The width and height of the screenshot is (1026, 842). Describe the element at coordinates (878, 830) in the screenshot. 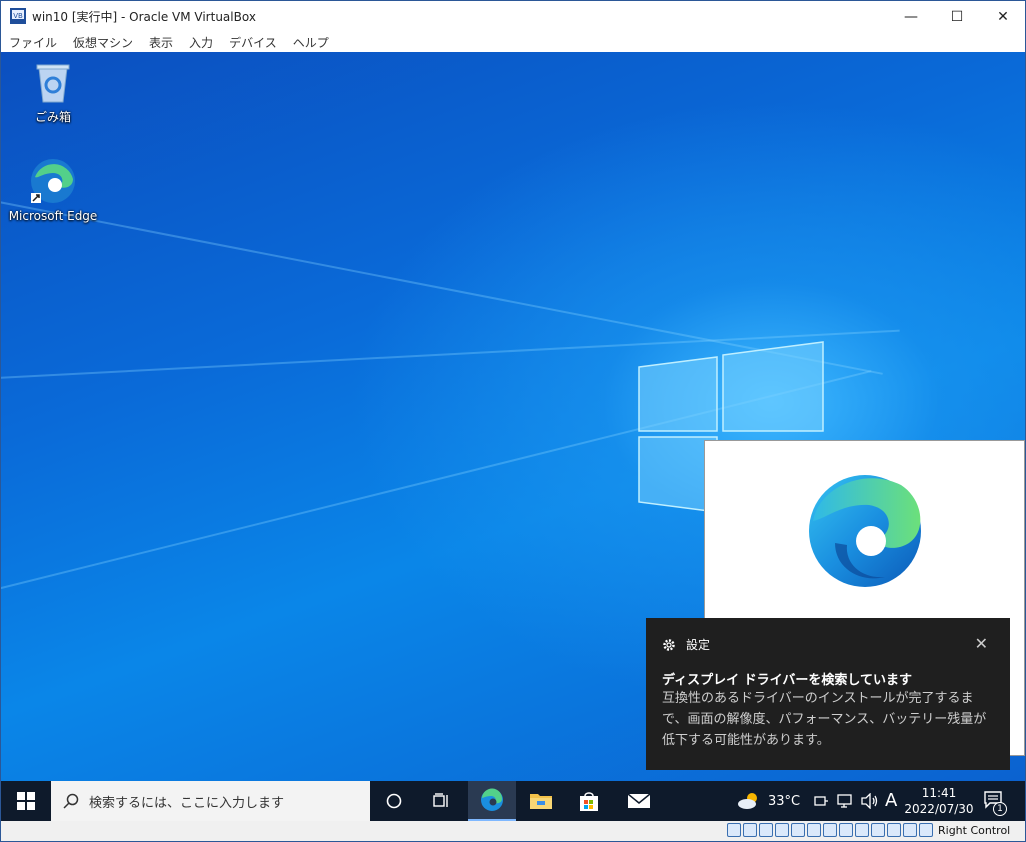

I see `cpu-icon` at that location.